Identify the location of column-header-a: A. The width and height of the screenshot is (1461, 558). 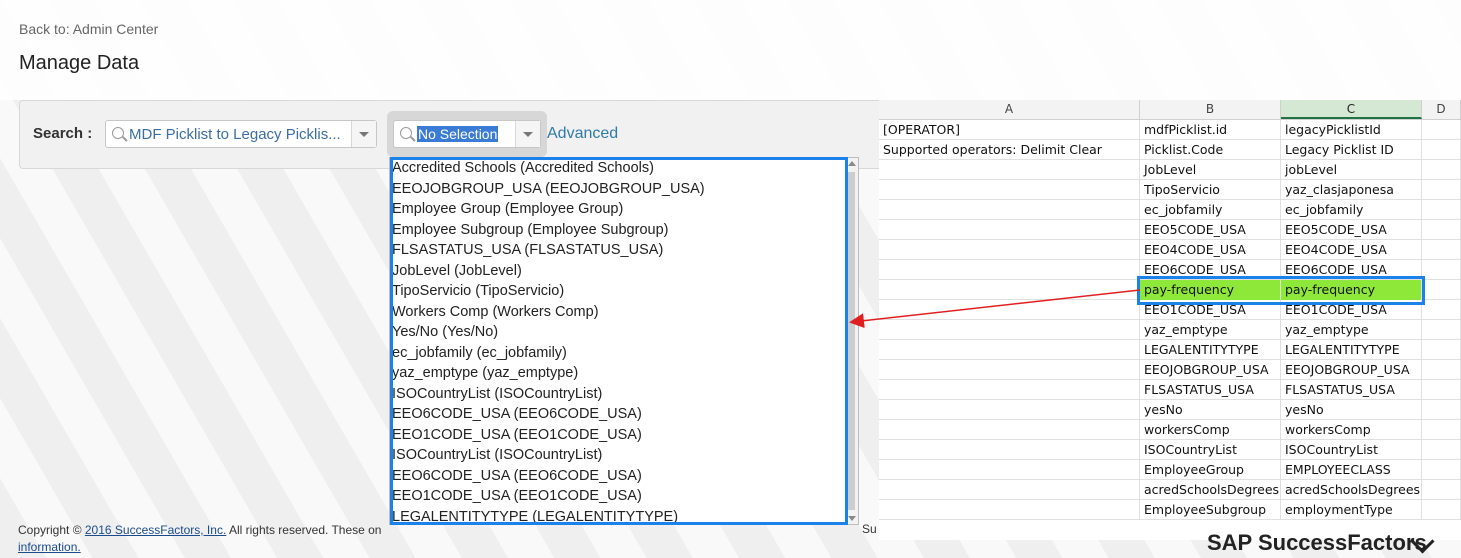
(1009, 109).